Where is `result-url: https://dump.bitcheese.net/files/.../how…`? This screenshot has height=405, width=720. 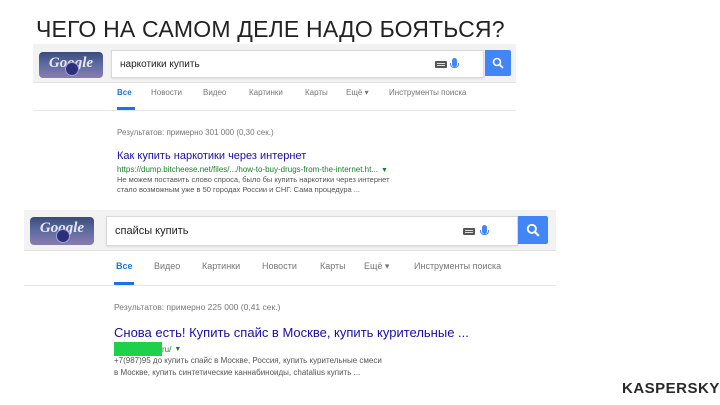 result-url: https://dump.bitcheese.net/files/.../how… is located at coordinates (252, 169).